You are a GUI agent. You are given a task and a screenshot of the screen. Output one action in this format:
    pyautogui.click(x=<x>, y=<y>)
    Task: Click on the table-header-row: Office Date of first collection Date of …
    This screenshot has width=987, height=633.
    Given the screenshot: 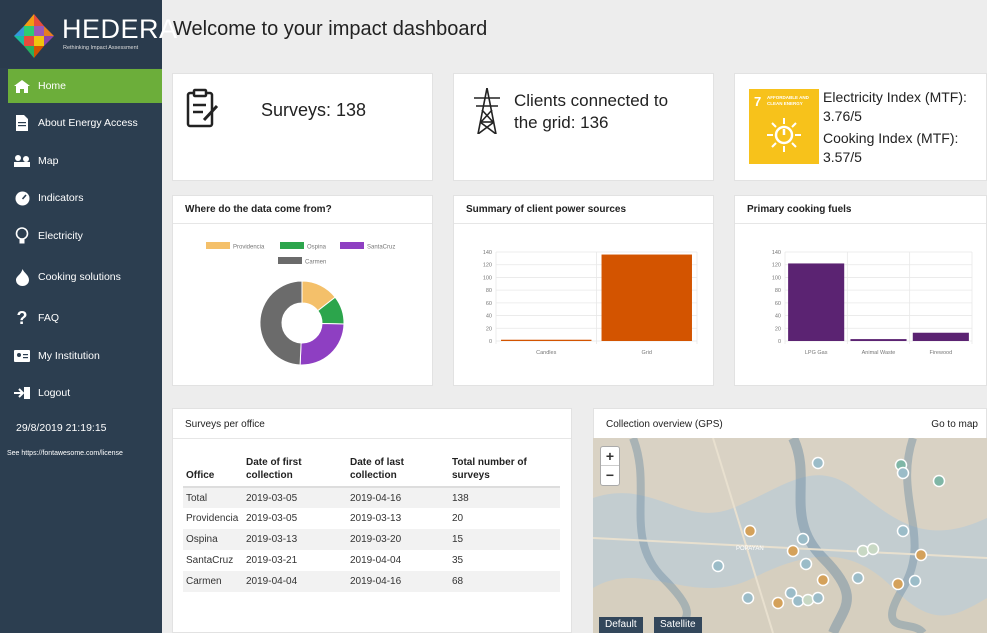 What is the action you would take?
    pyautogui.click(x=371, y=470)
    